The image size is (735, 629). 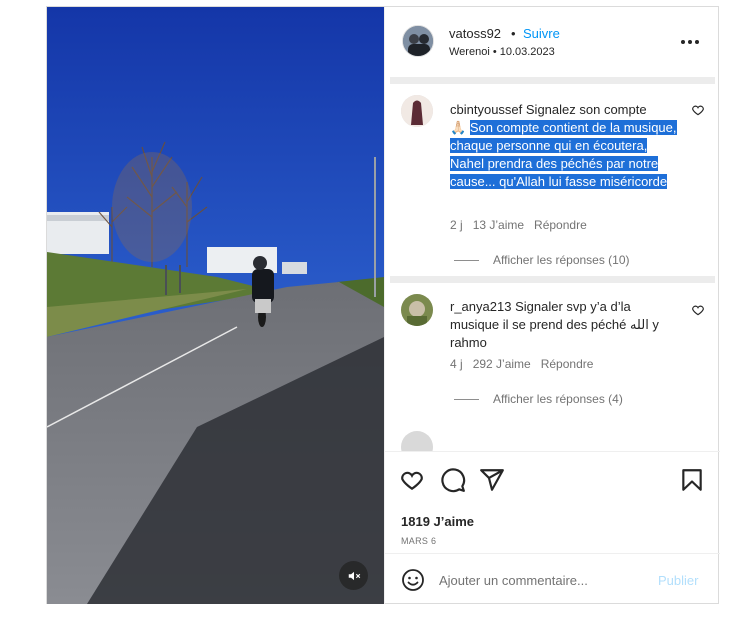 I want to click on comment-age: 4 j, so click(x=456, y=364).